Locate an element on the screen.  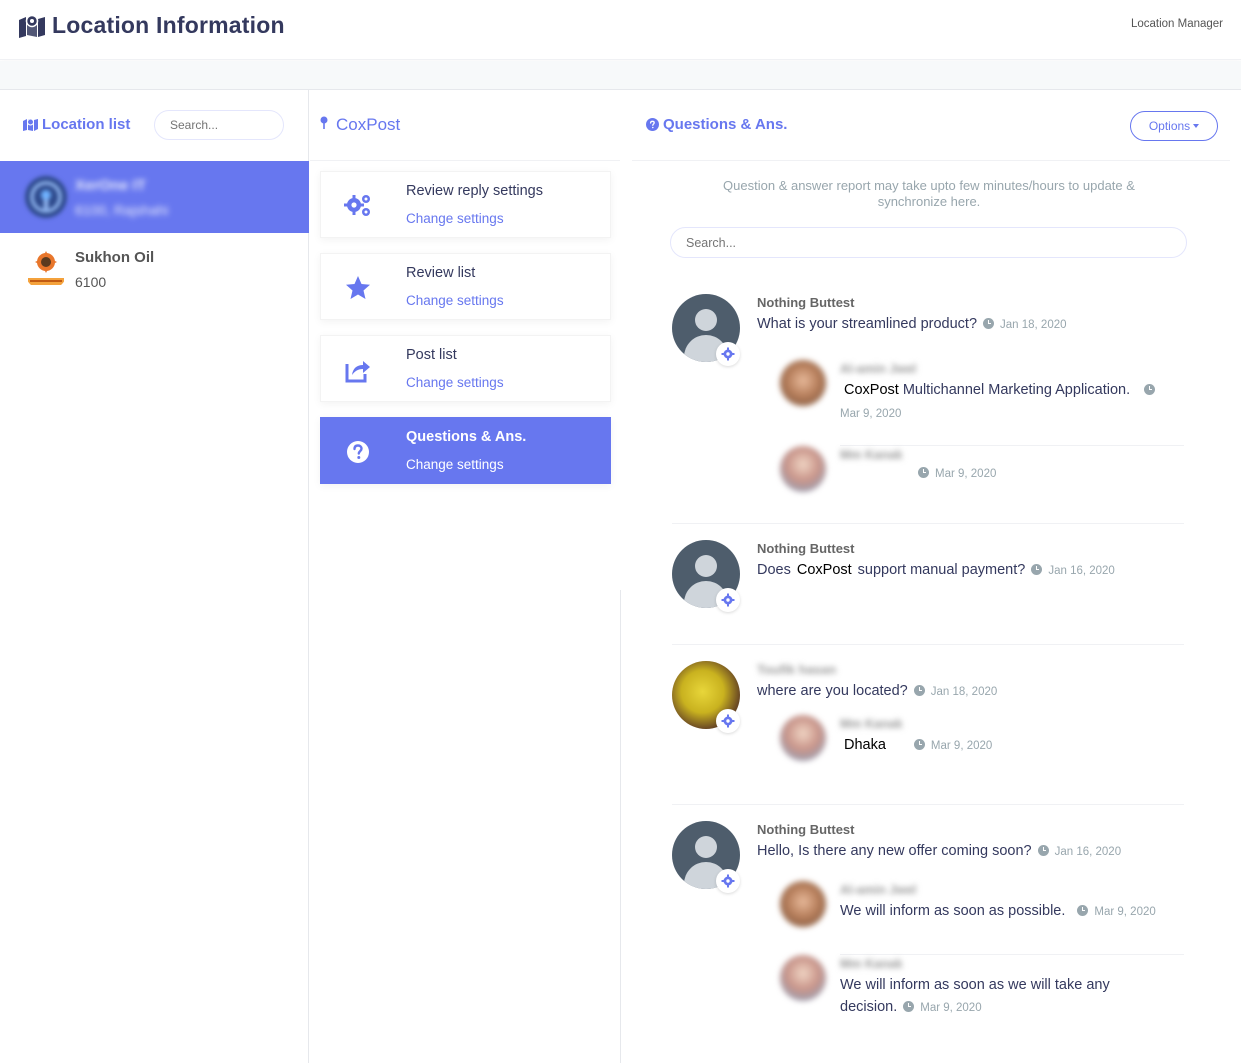
gears-icon is located at coordinates (357, 205).